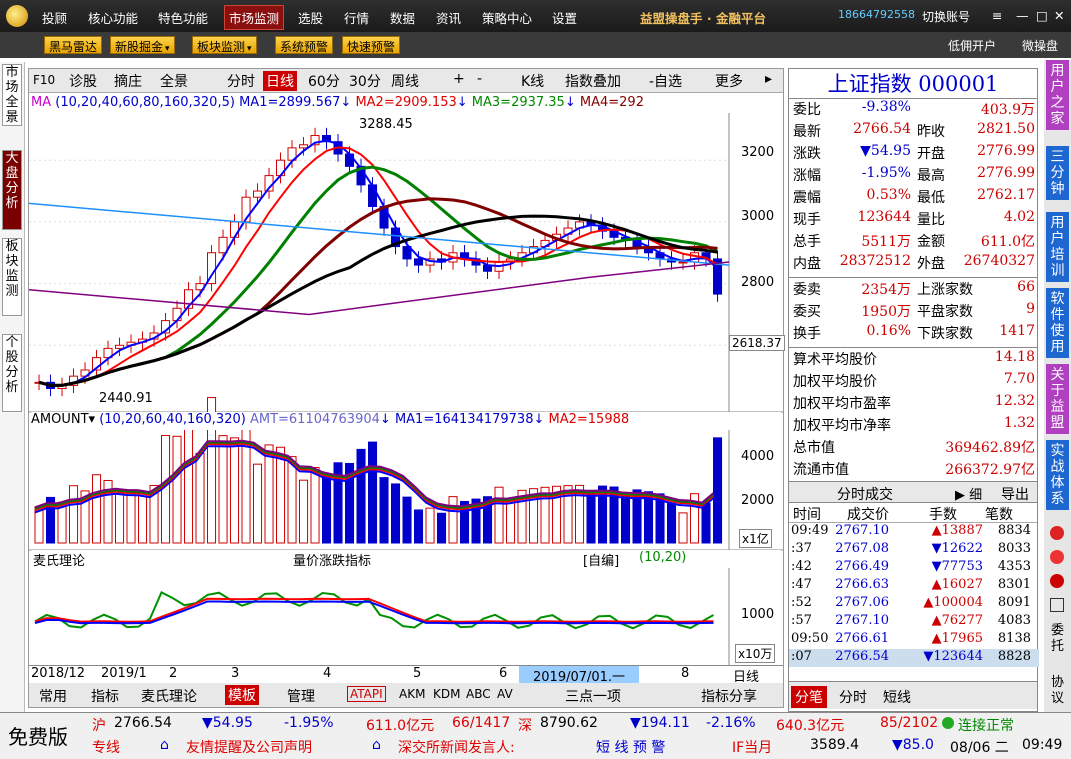 This screenshot has width=1071, height=759. What do you see at coordinates (366, 694) in the screenshot?
I see `tab-atapi: ATAPI` at bounding box center [366, 694].